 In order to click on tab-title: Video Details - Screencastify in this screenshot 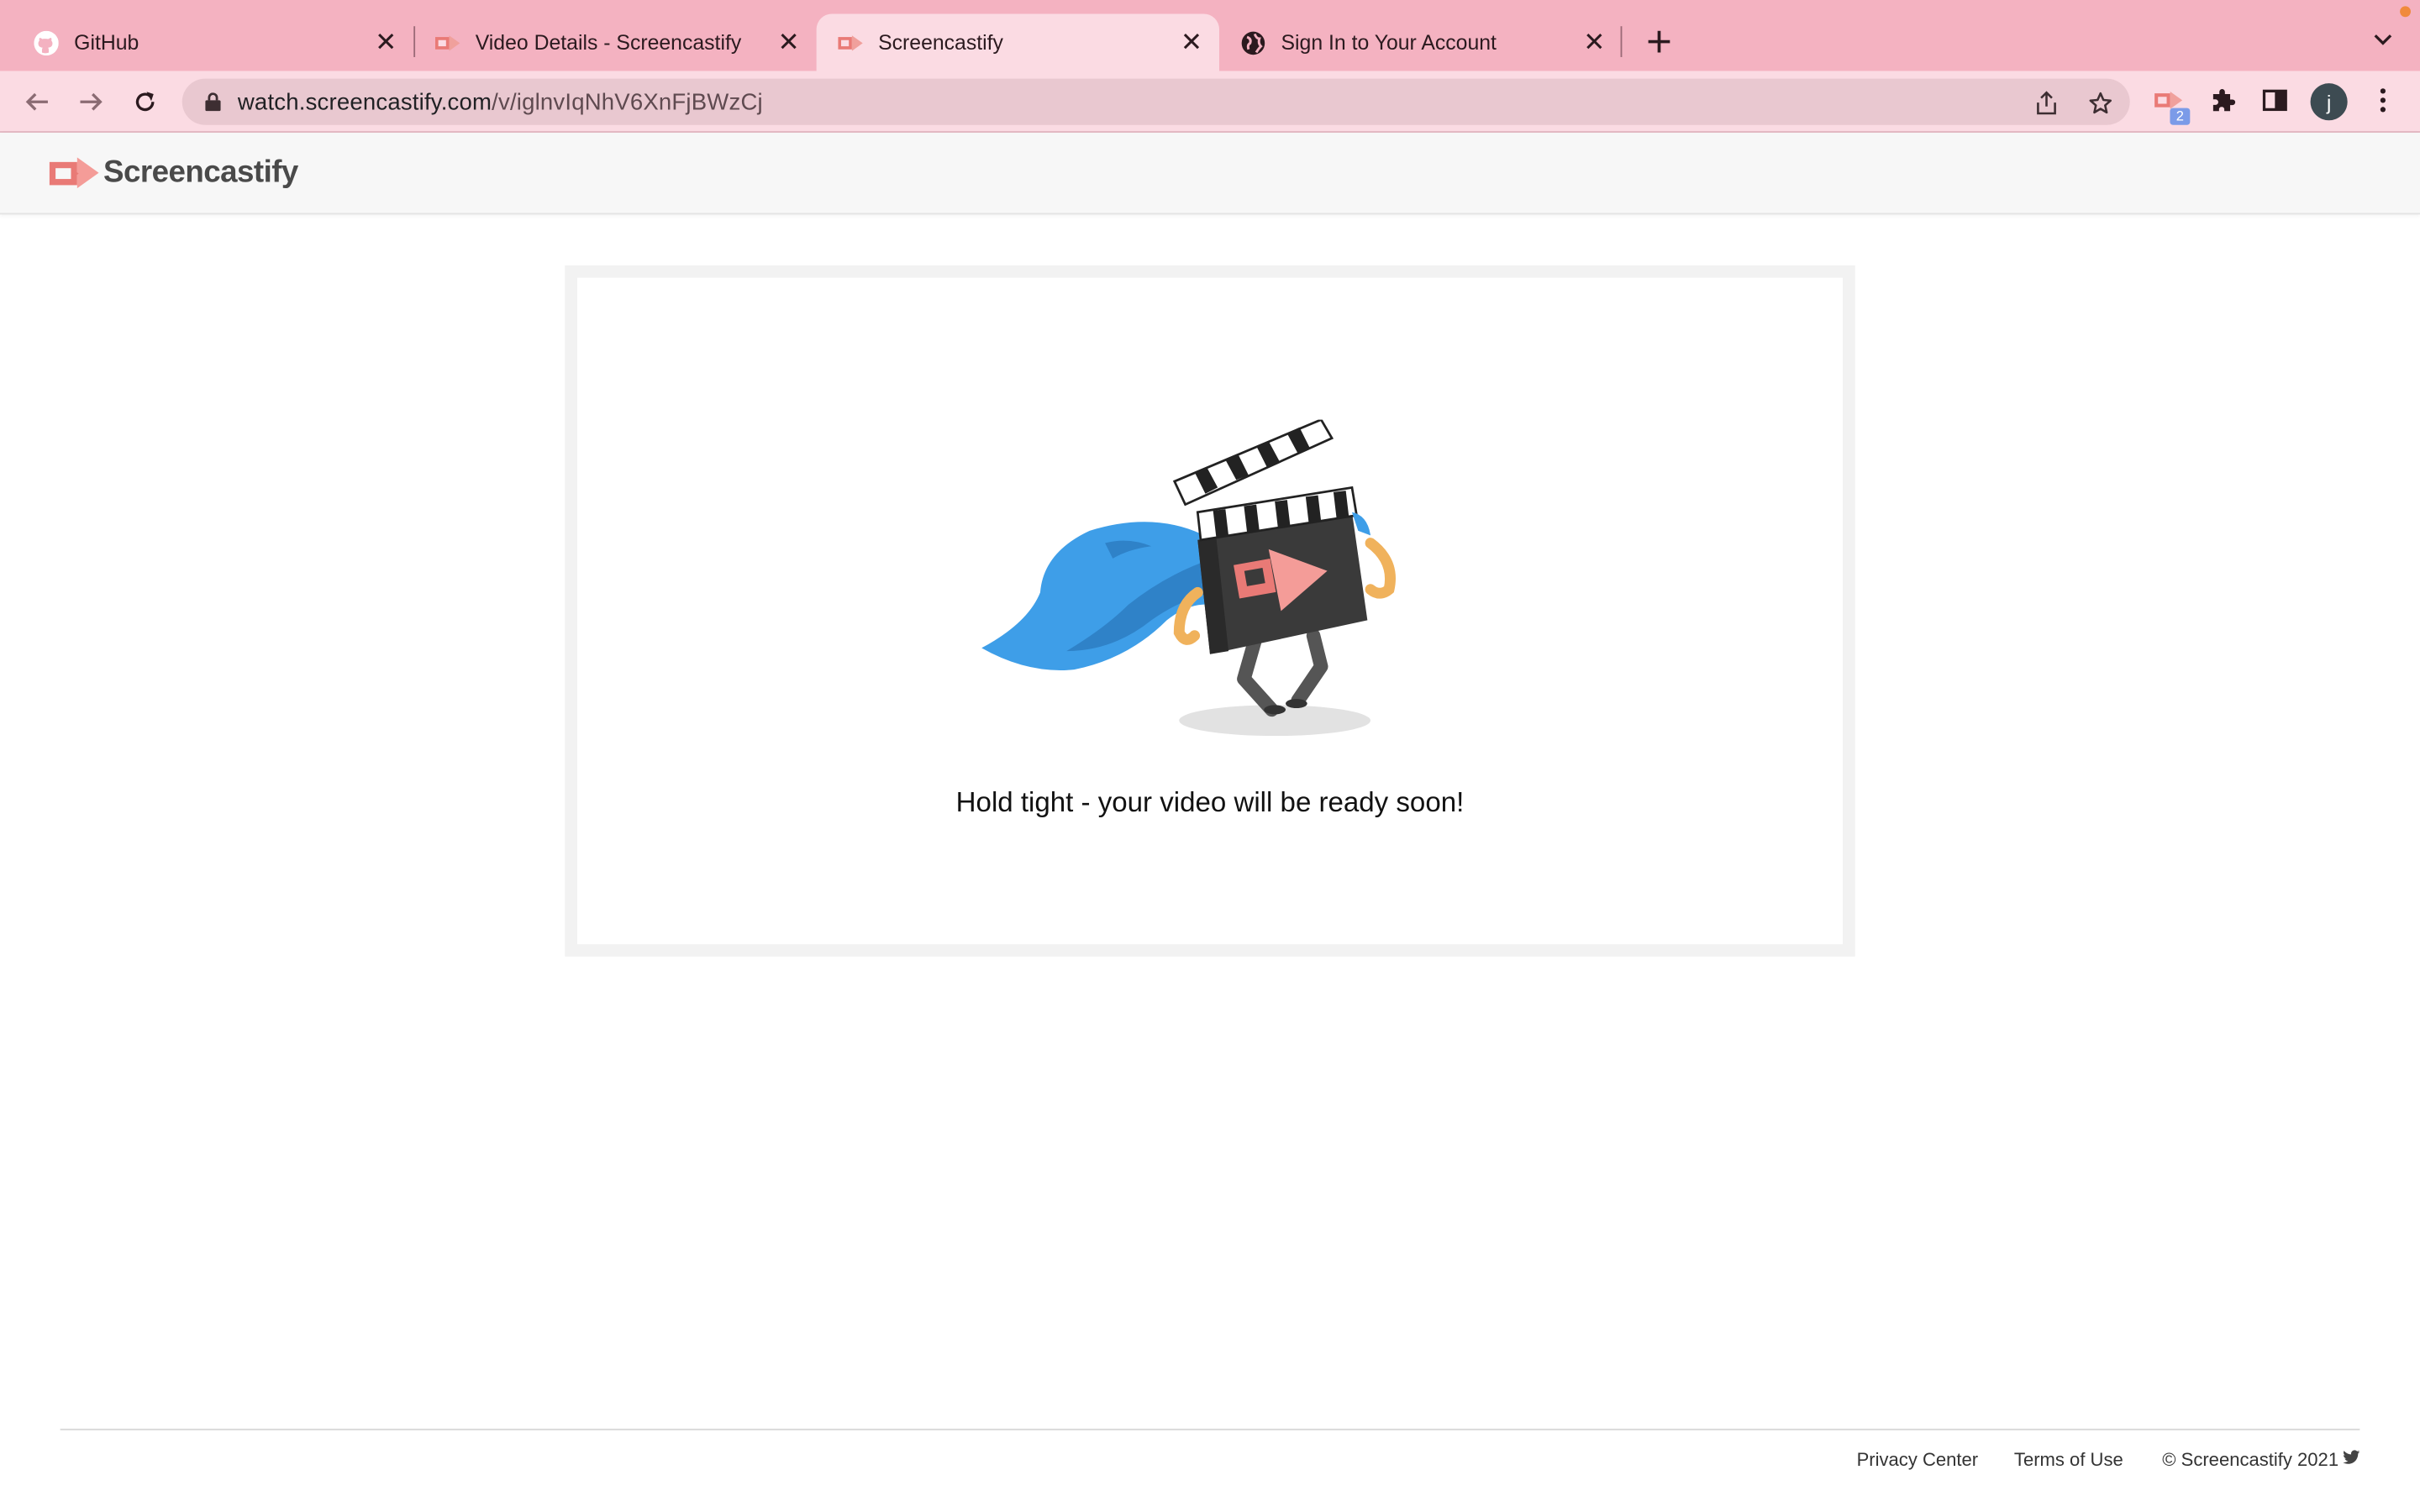, I will do `click(608, 42)`.